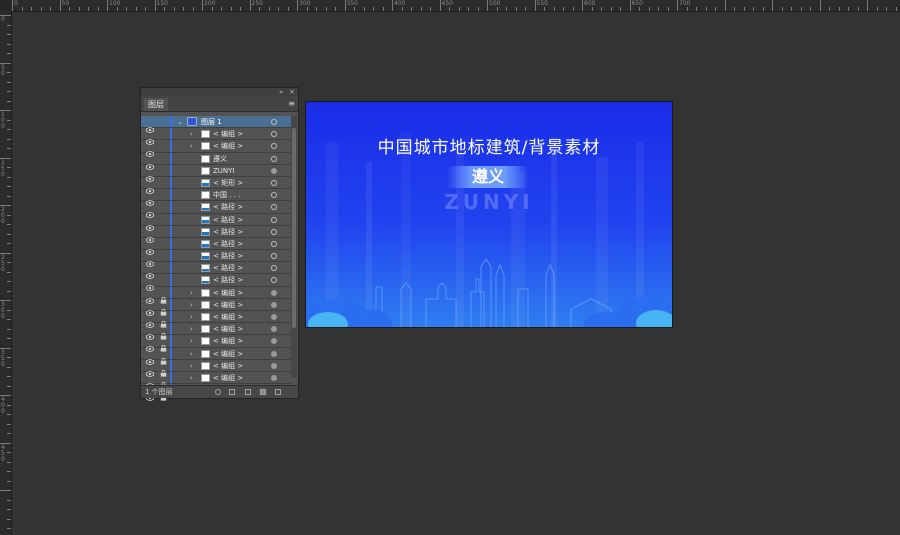 The image size is (900, 535). Describe the element at coordinates (156, 104) in the screenshot. I see `tab-layers: 图层` at that location.